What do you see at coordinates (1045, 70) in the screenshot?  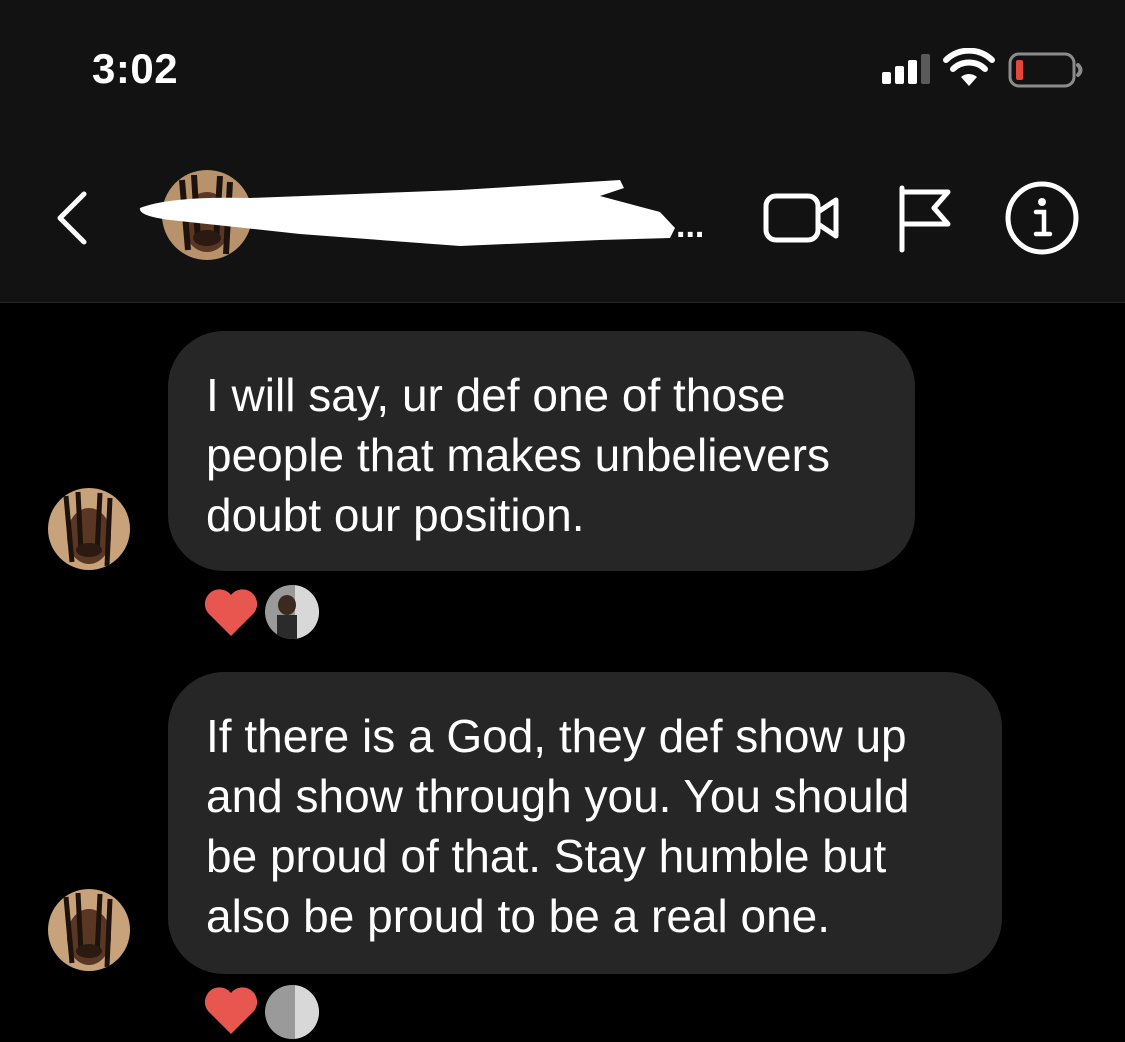 I see `battery-low-icon` at bounding box center [1045, 70].